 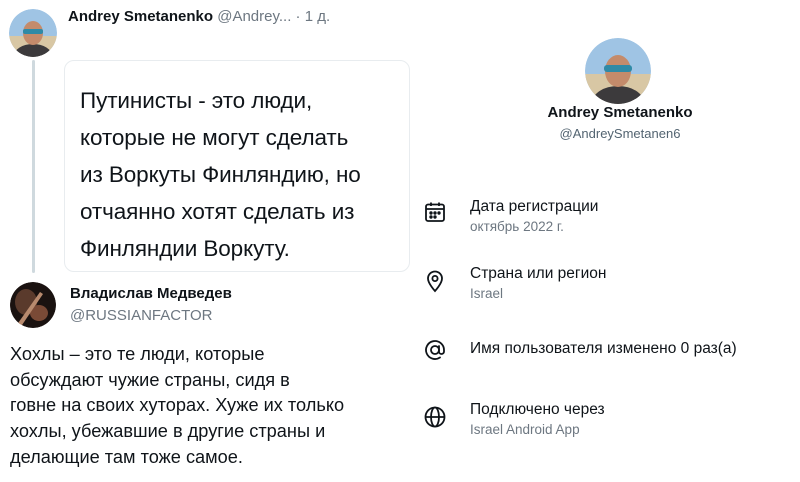 What do you see at coordinates (538, 273) in the screenshot?
I see `info-title-country: Страна или регион` at bounding box center [538, 273].